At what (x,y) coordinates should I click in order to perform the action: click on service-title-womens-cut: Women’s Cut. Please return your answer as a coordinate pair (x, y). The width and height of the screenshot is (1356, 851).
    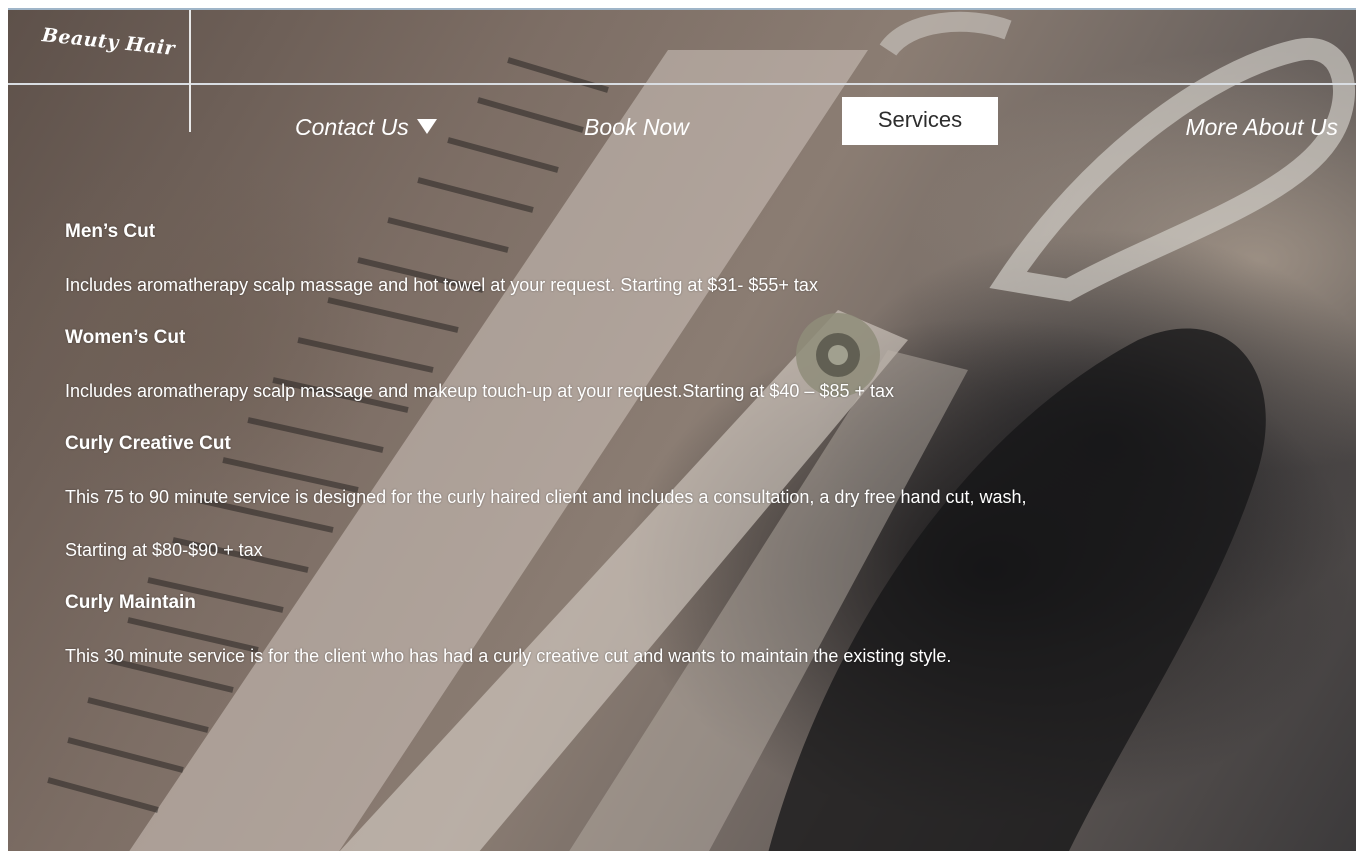
    Looking at the image, I should click on (125, 337).